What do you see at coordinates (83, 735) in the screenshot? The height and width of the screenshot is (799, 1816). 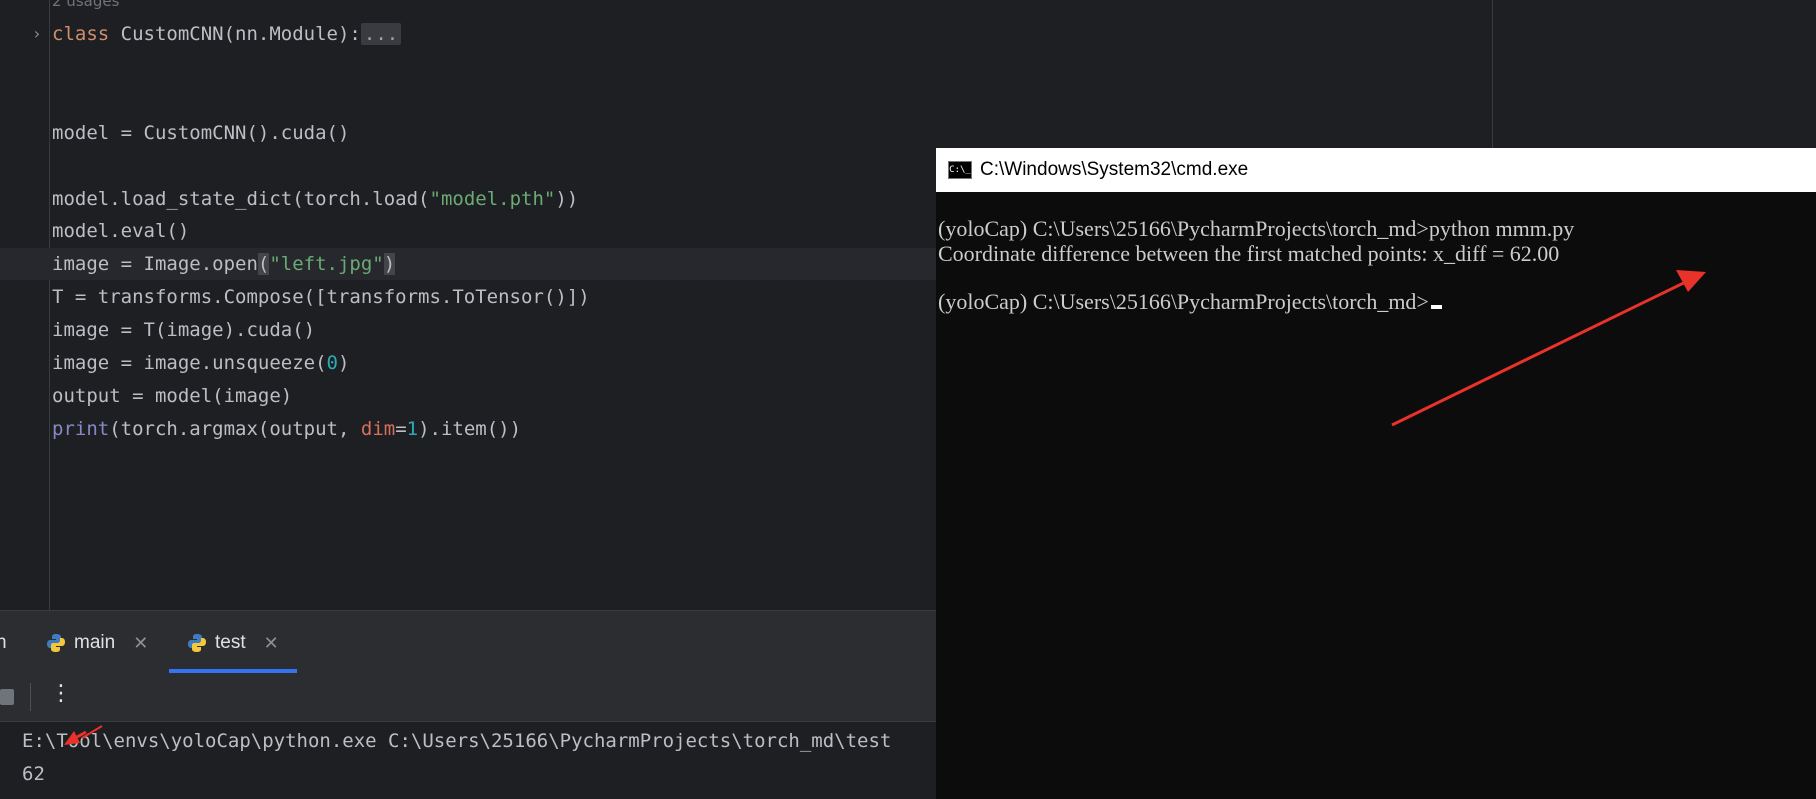 I see `red-arrow-annotation-small` at bounding box center [83, 735].